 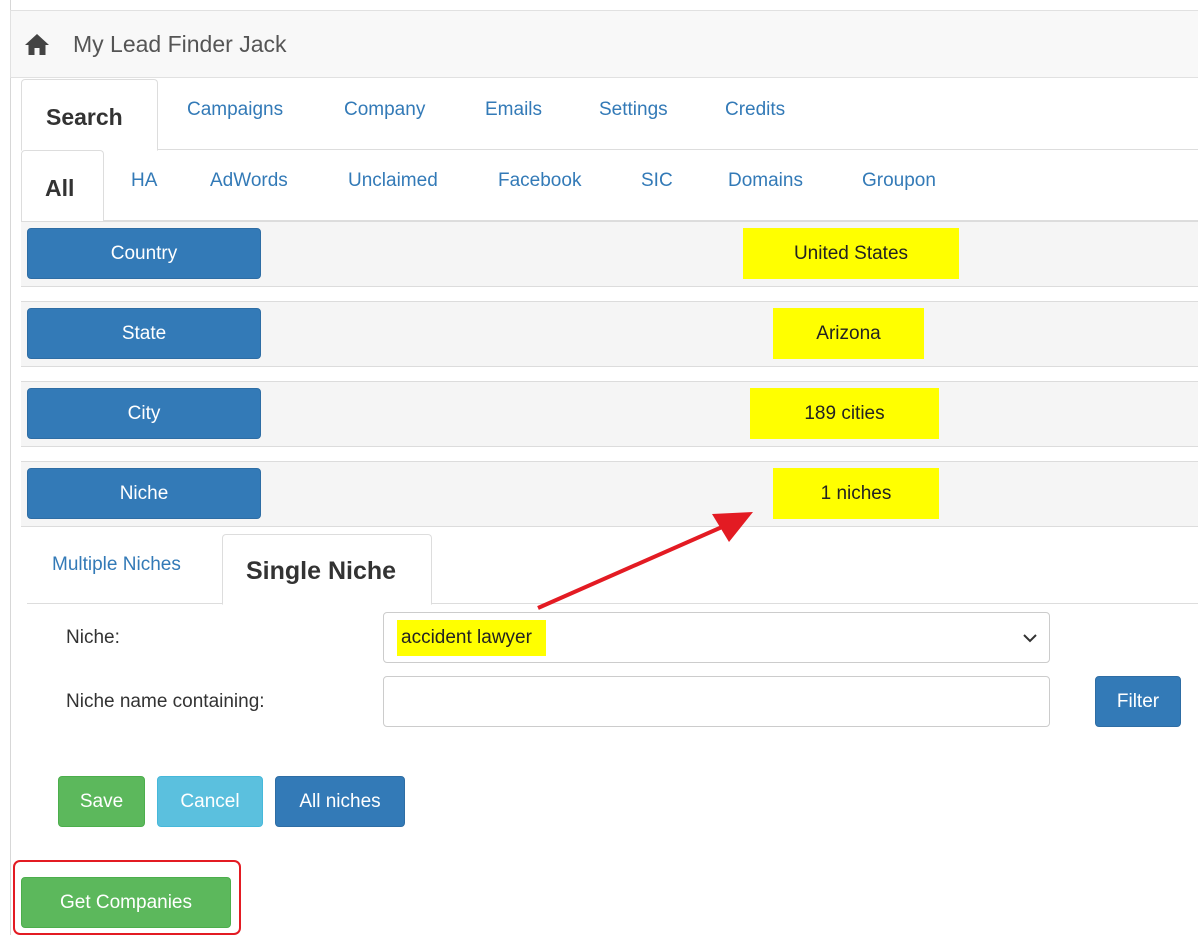 What do you see at coordinates (471, 638) in the screenshot?
I see `niche-selected-value: accident lawyer` at bounding box center [471, 638].